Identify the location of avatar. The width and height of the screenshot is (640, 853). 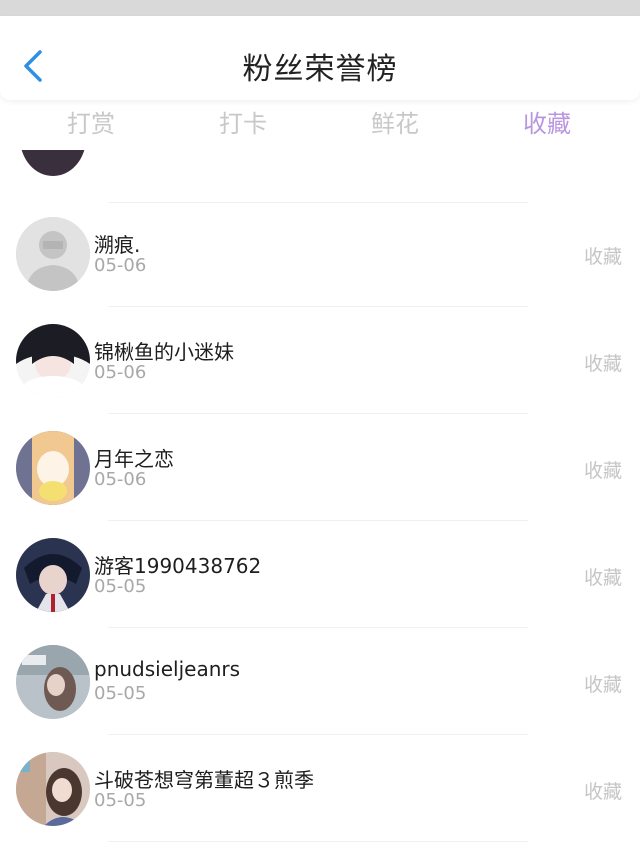
(53, 163).